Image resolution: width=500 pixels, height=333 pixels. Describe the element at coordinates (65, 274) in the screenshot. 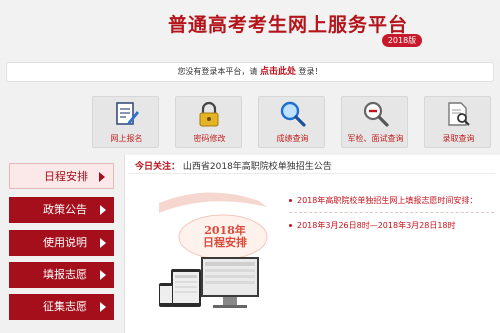

I see `sidebar-item-label: 填报志愿` at that location.